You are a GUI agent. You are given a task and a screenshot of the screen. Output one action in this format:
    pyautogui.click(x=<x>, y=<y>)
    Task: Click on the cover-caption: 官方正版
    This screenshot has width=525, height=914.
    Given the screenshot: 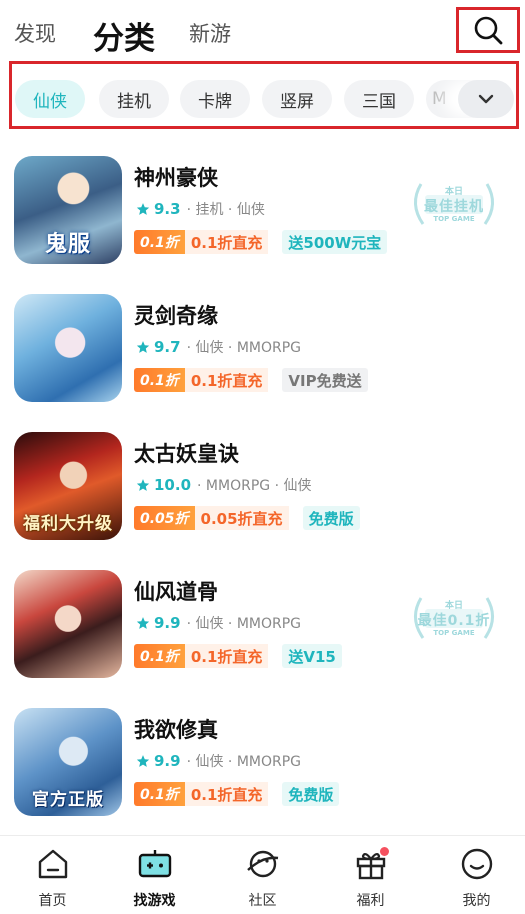 What is the action you would take?
    pyautogui.click(x=68, y=800)
    